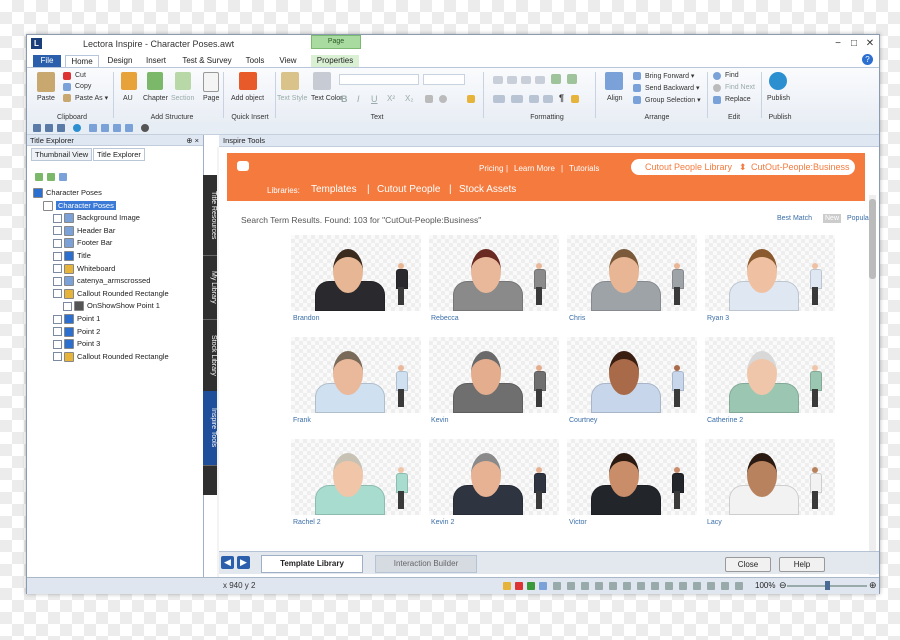 This screenshot has width=900, height=640. What do you see at coordinates (210, 428) in the screenshot?
I see `tab-inspire-tools: Inspire Tools` at bounding box center [210, 428].